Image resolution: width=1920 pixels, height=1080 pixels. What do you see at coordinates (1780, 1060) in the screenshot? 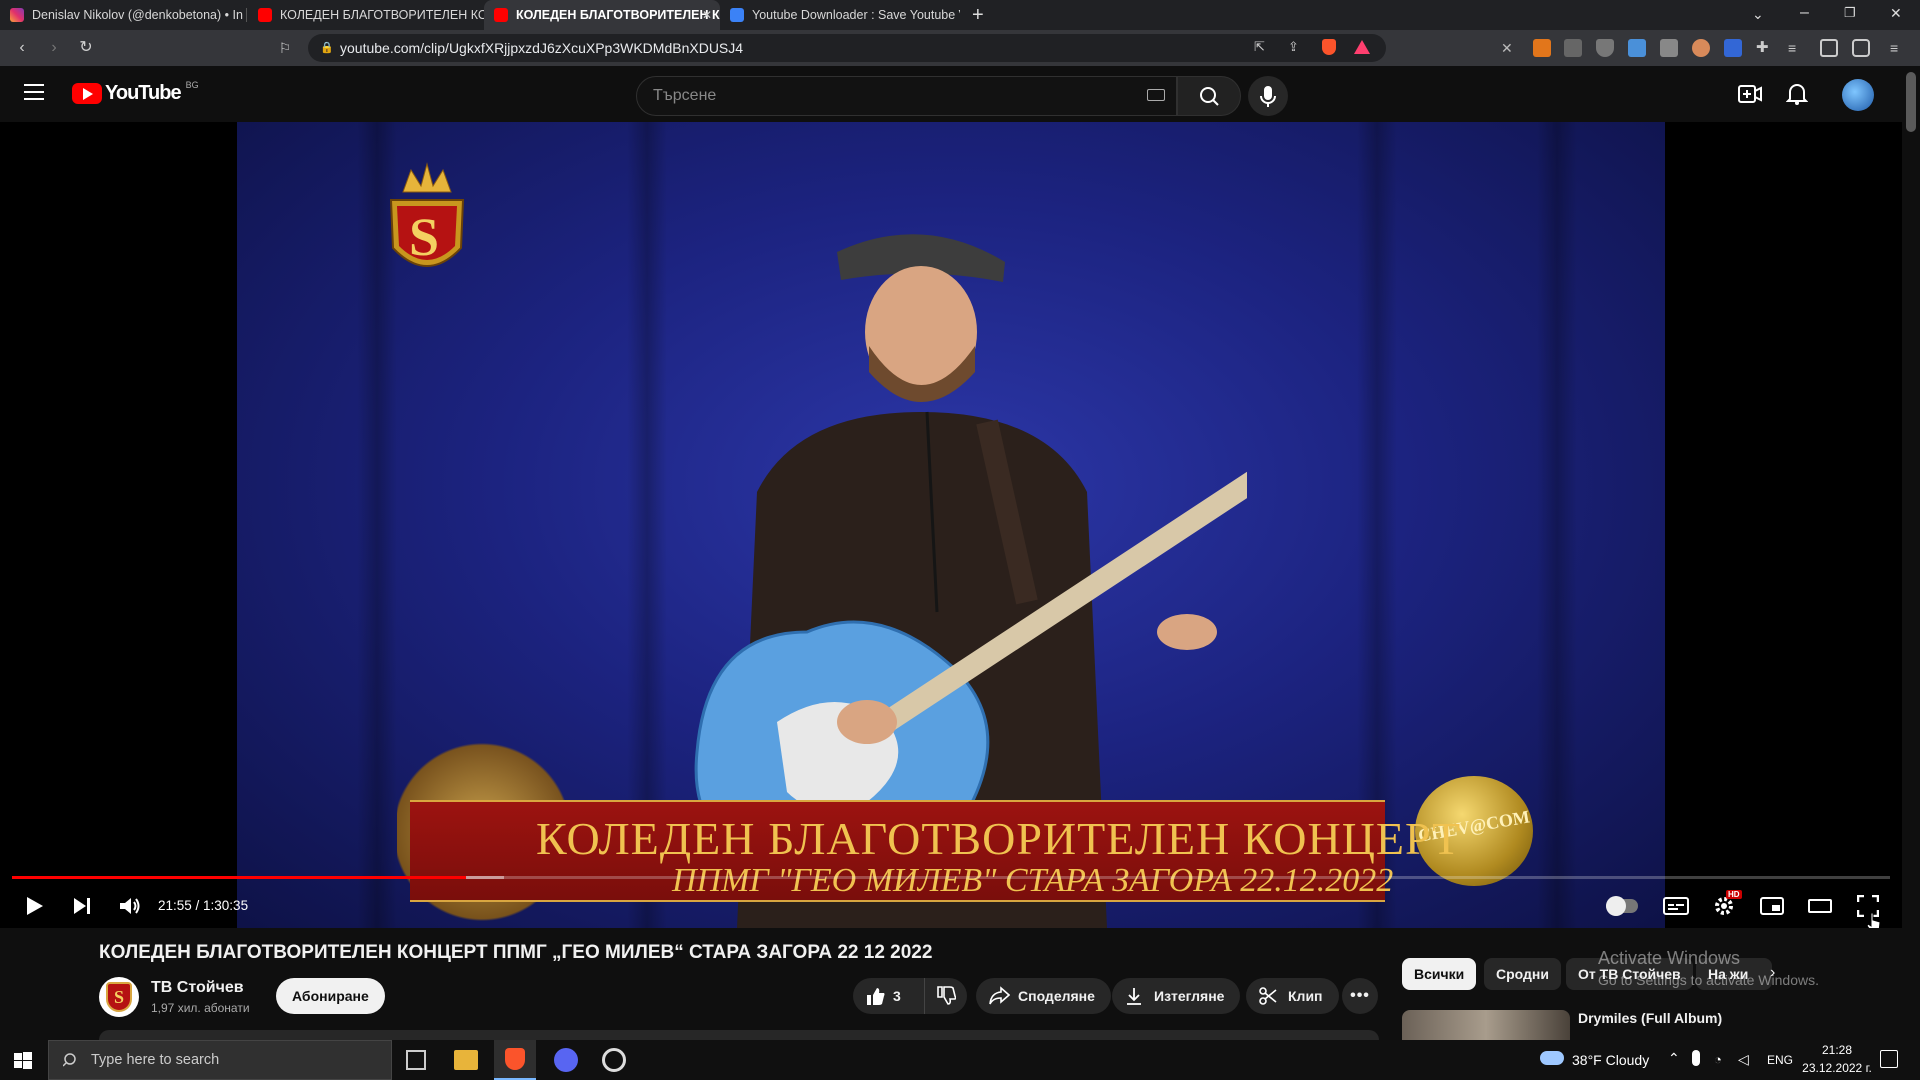
I see `input-language: ENG` at bounding box center [1780, 1060].